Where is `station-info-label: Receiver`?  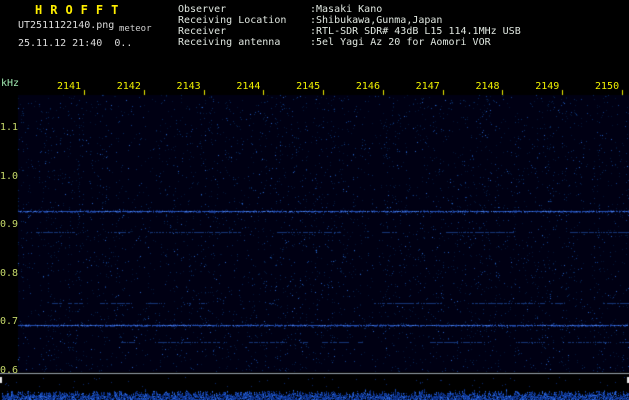 station-info-label: Receiver is located at coordinates (202, 31).